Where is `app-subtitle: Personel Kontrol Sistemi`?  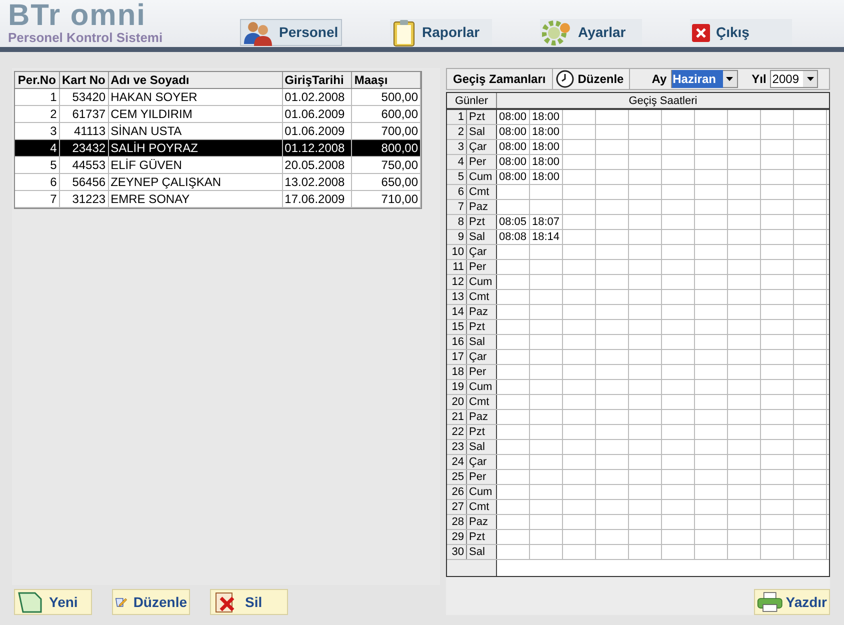
app-subtitle: Personel Kontrol Sistemi is located at coordinates (86, 38).